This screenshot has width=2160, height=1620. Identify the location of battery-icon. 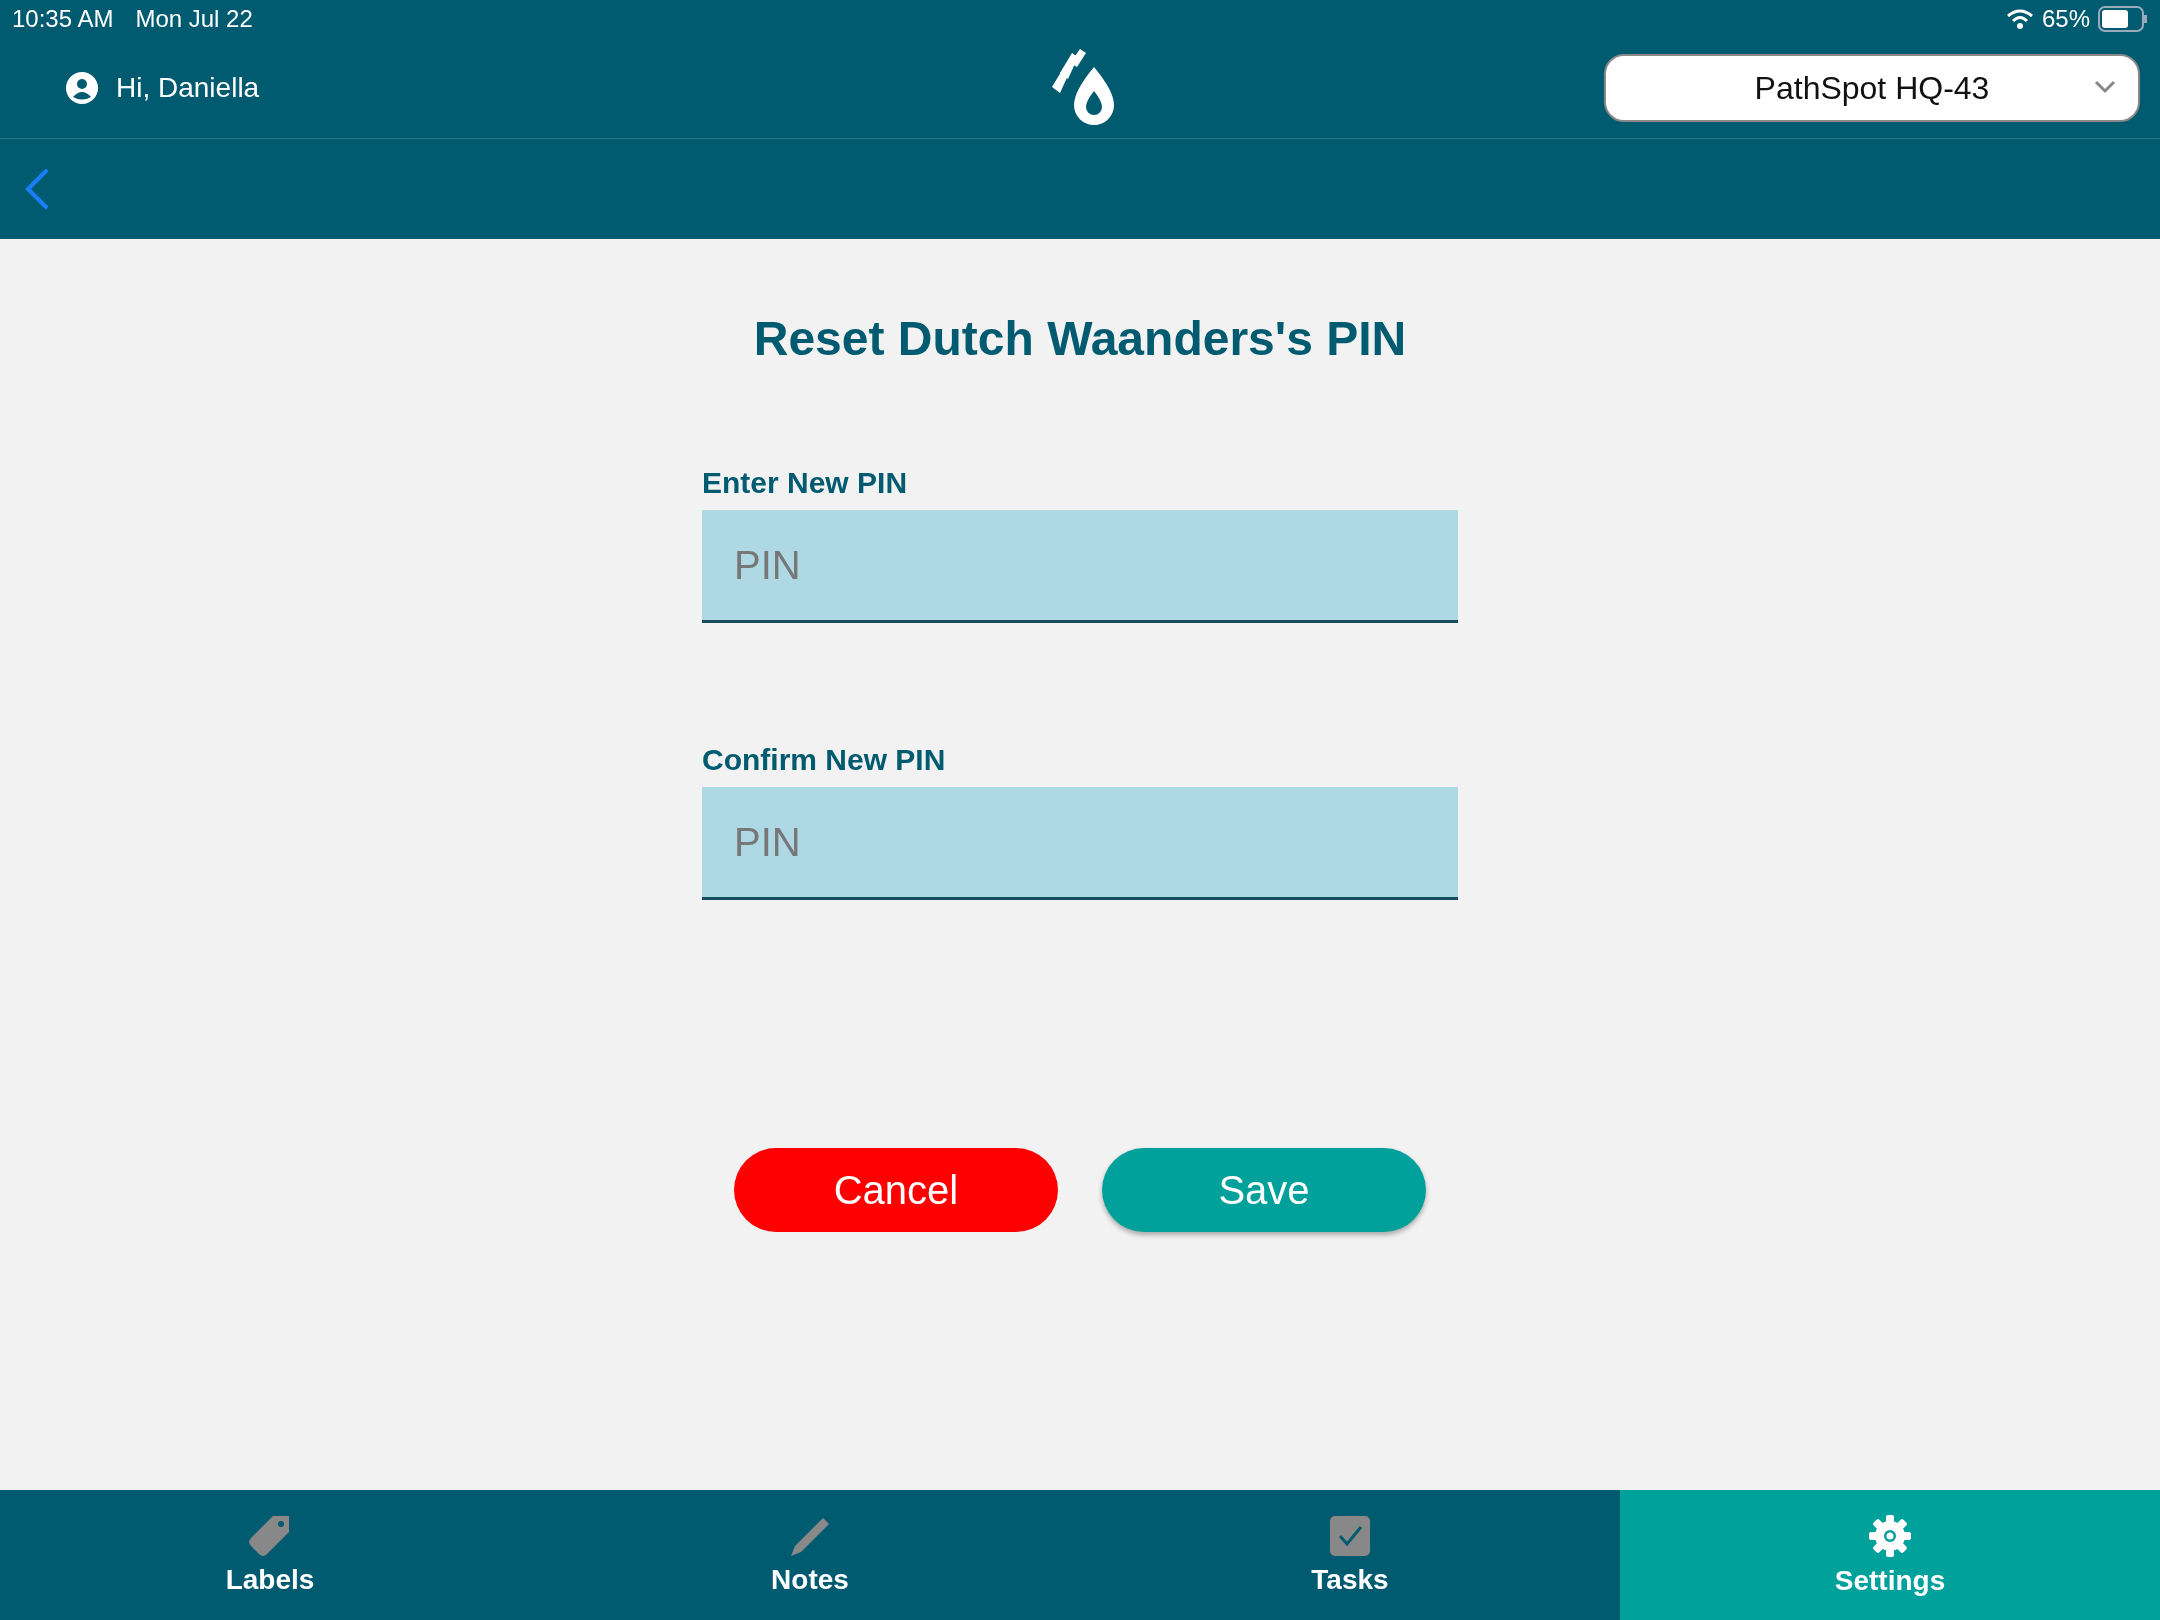
(2123, 19).